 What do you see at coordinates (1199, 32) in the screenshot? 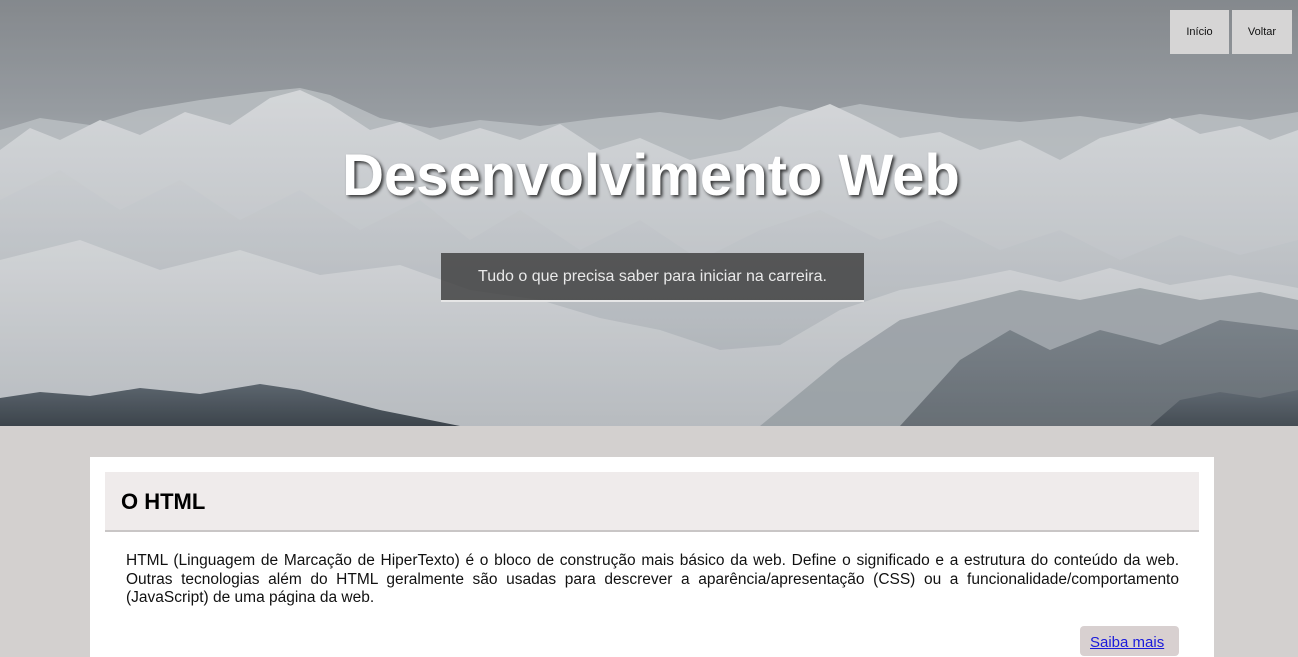
I see `home-button: Início` at bounding box center [1199, 32].